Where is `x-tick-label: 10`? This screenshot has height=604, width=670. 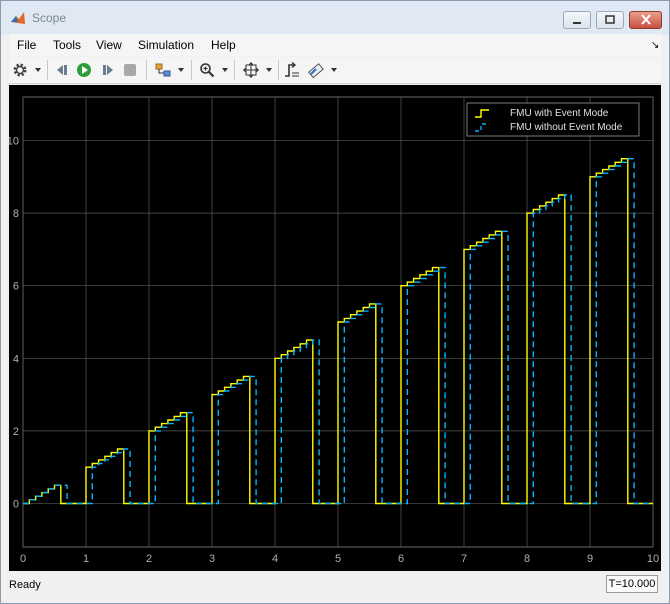 x-tick-label: 10 is located at coordinates (653, 559).